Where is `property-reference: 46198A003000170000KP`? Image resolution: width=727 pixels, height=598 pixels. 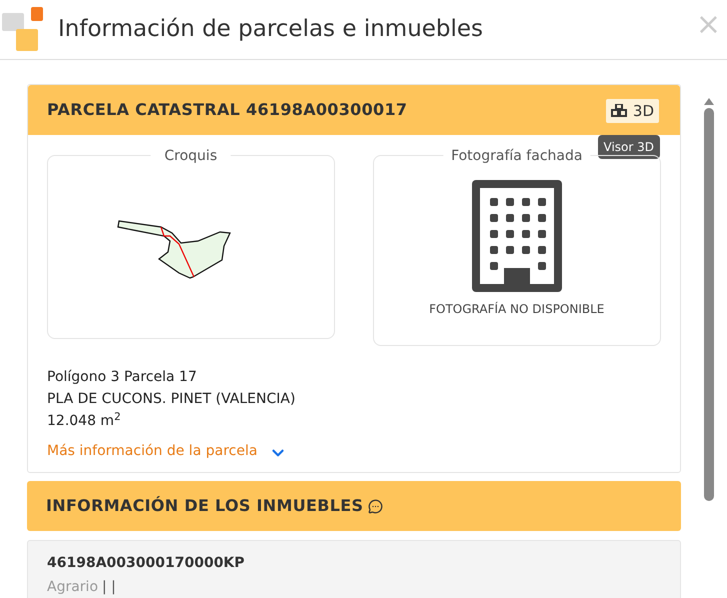 property-reference: 46198A003000170000KP is located at coordinates (146, 563).